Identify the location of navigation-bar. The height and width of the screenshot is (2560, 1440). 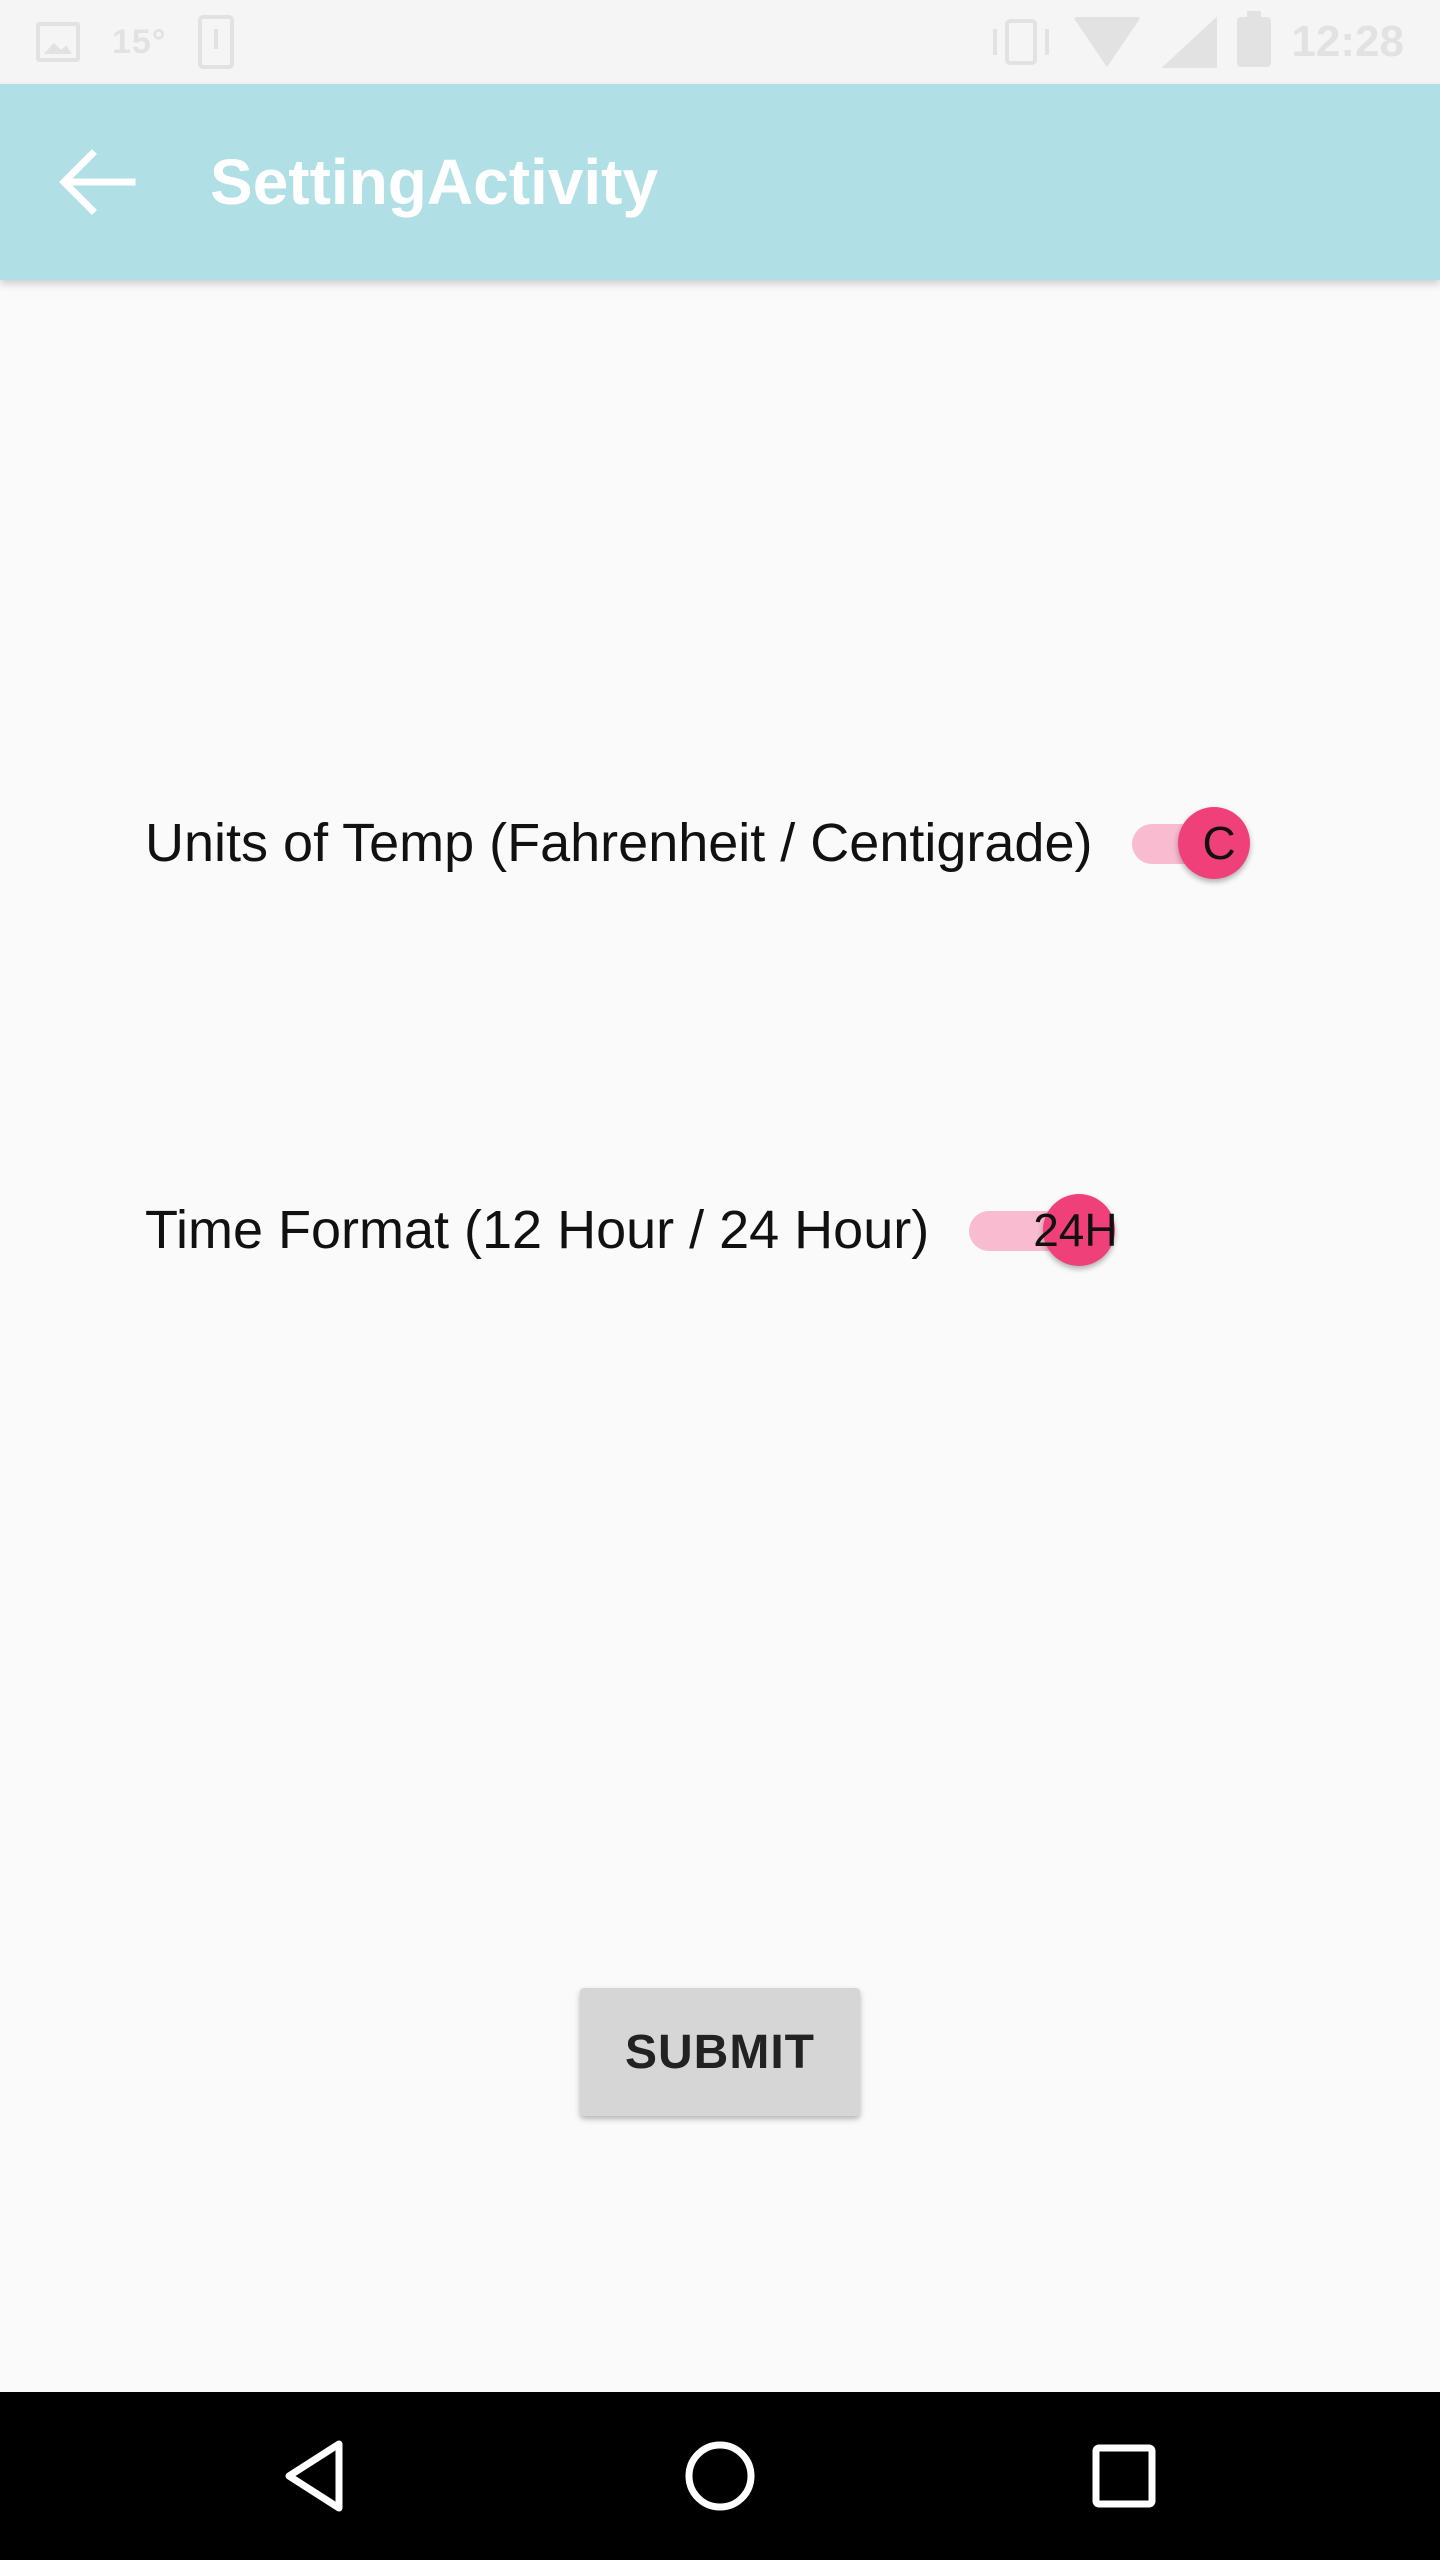
(720, 2476).